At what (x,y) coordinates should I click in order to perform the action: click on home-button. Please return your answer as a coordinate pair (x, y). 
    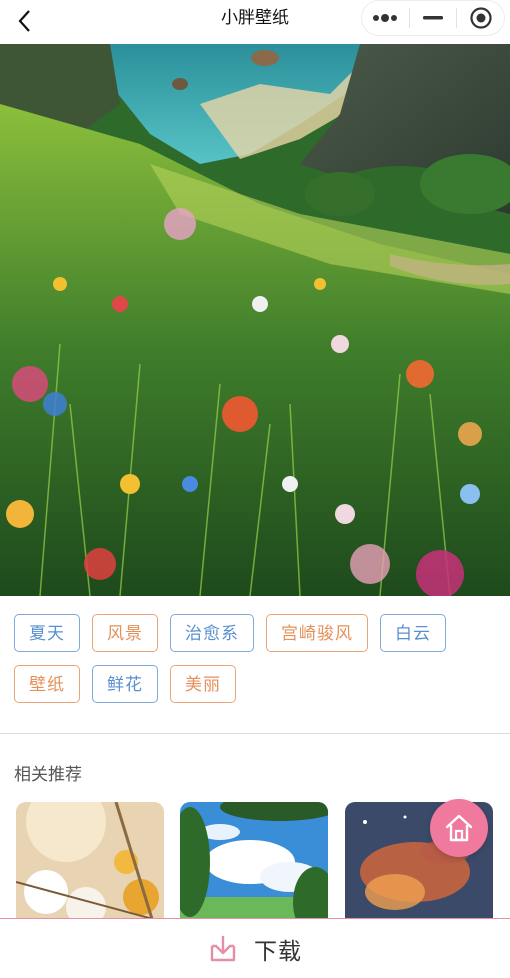
    Looking at the image, I should click on (459, 828).